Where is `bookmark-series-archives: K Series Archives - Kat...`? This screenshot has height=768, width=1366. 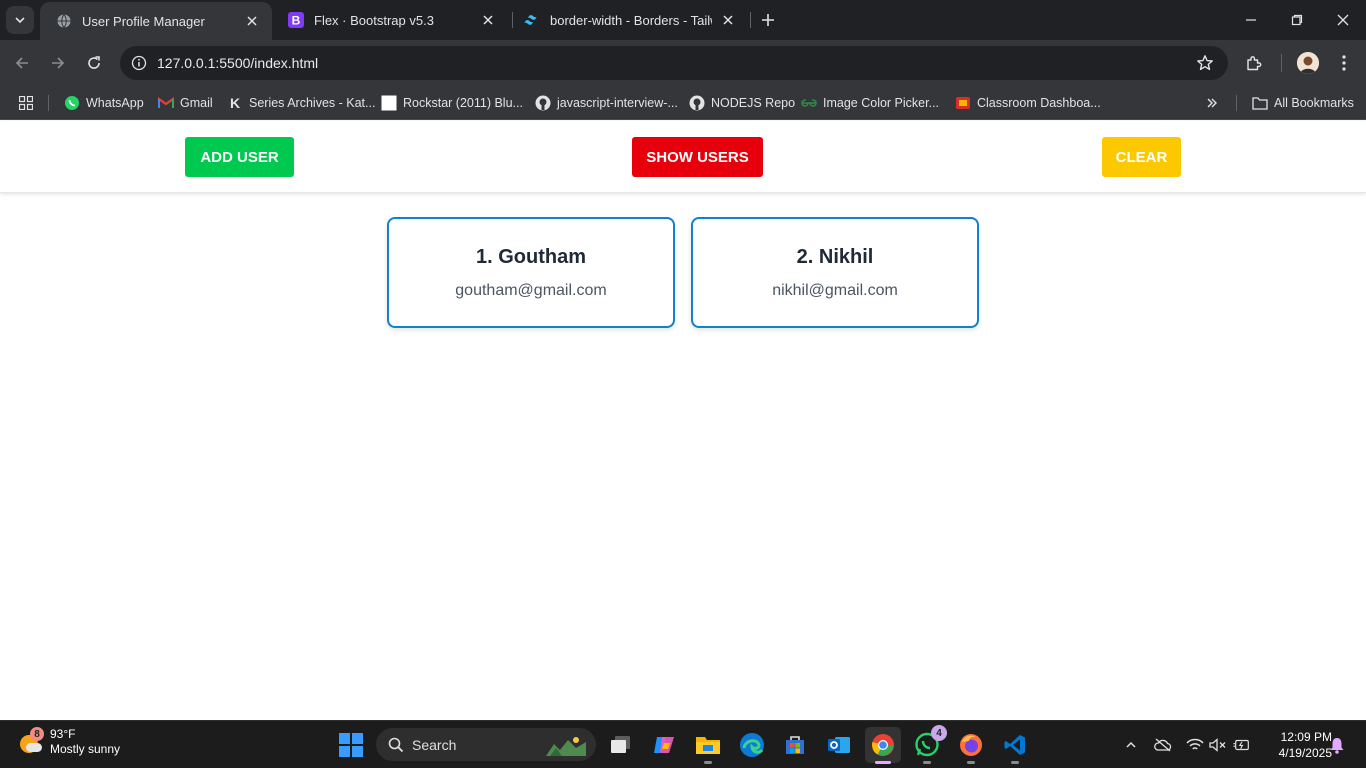 bookmark-series-archives: K Series Archives - Kat... is located at coordinates (301, 103).